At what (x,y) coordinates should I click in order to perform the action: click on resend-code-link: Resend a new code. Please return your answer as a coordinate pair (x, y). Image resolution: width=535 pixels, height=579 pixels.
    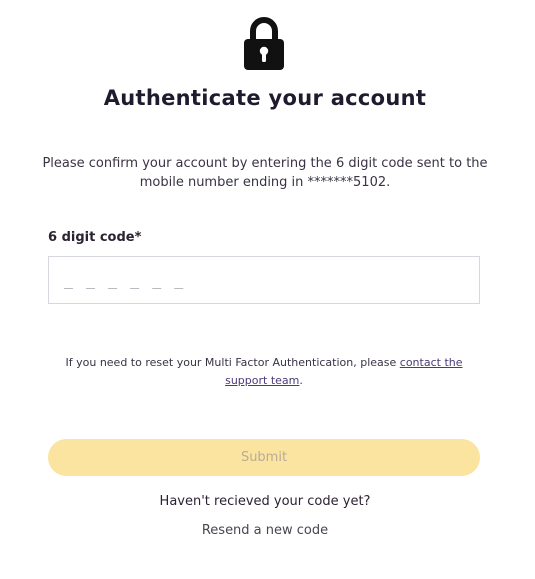
    Looking at the image, I should click on (265, 530).